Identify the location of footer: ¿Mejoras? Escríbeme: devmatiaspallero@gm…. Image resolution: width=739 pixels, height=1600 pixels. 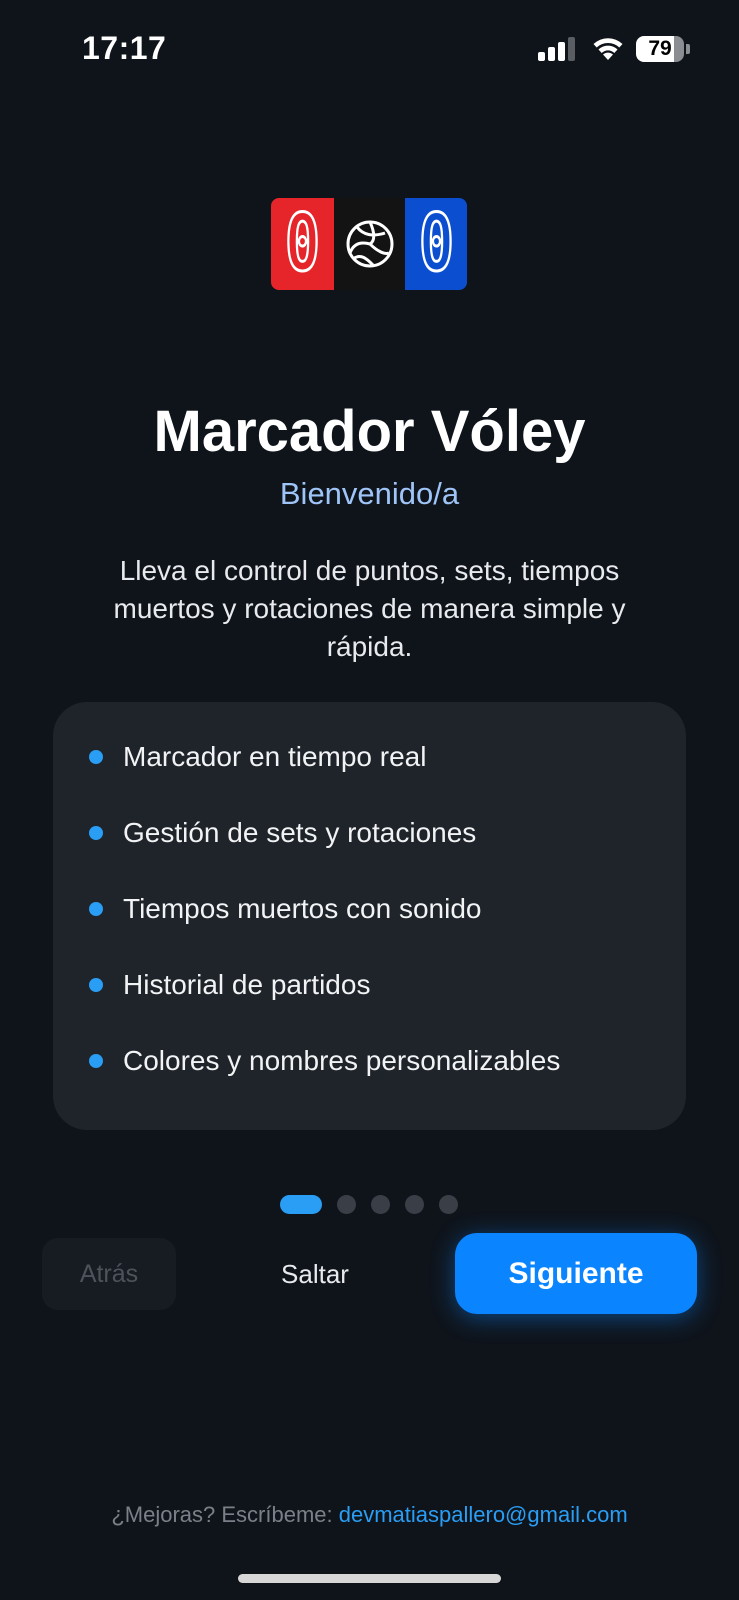
(369, 1515).